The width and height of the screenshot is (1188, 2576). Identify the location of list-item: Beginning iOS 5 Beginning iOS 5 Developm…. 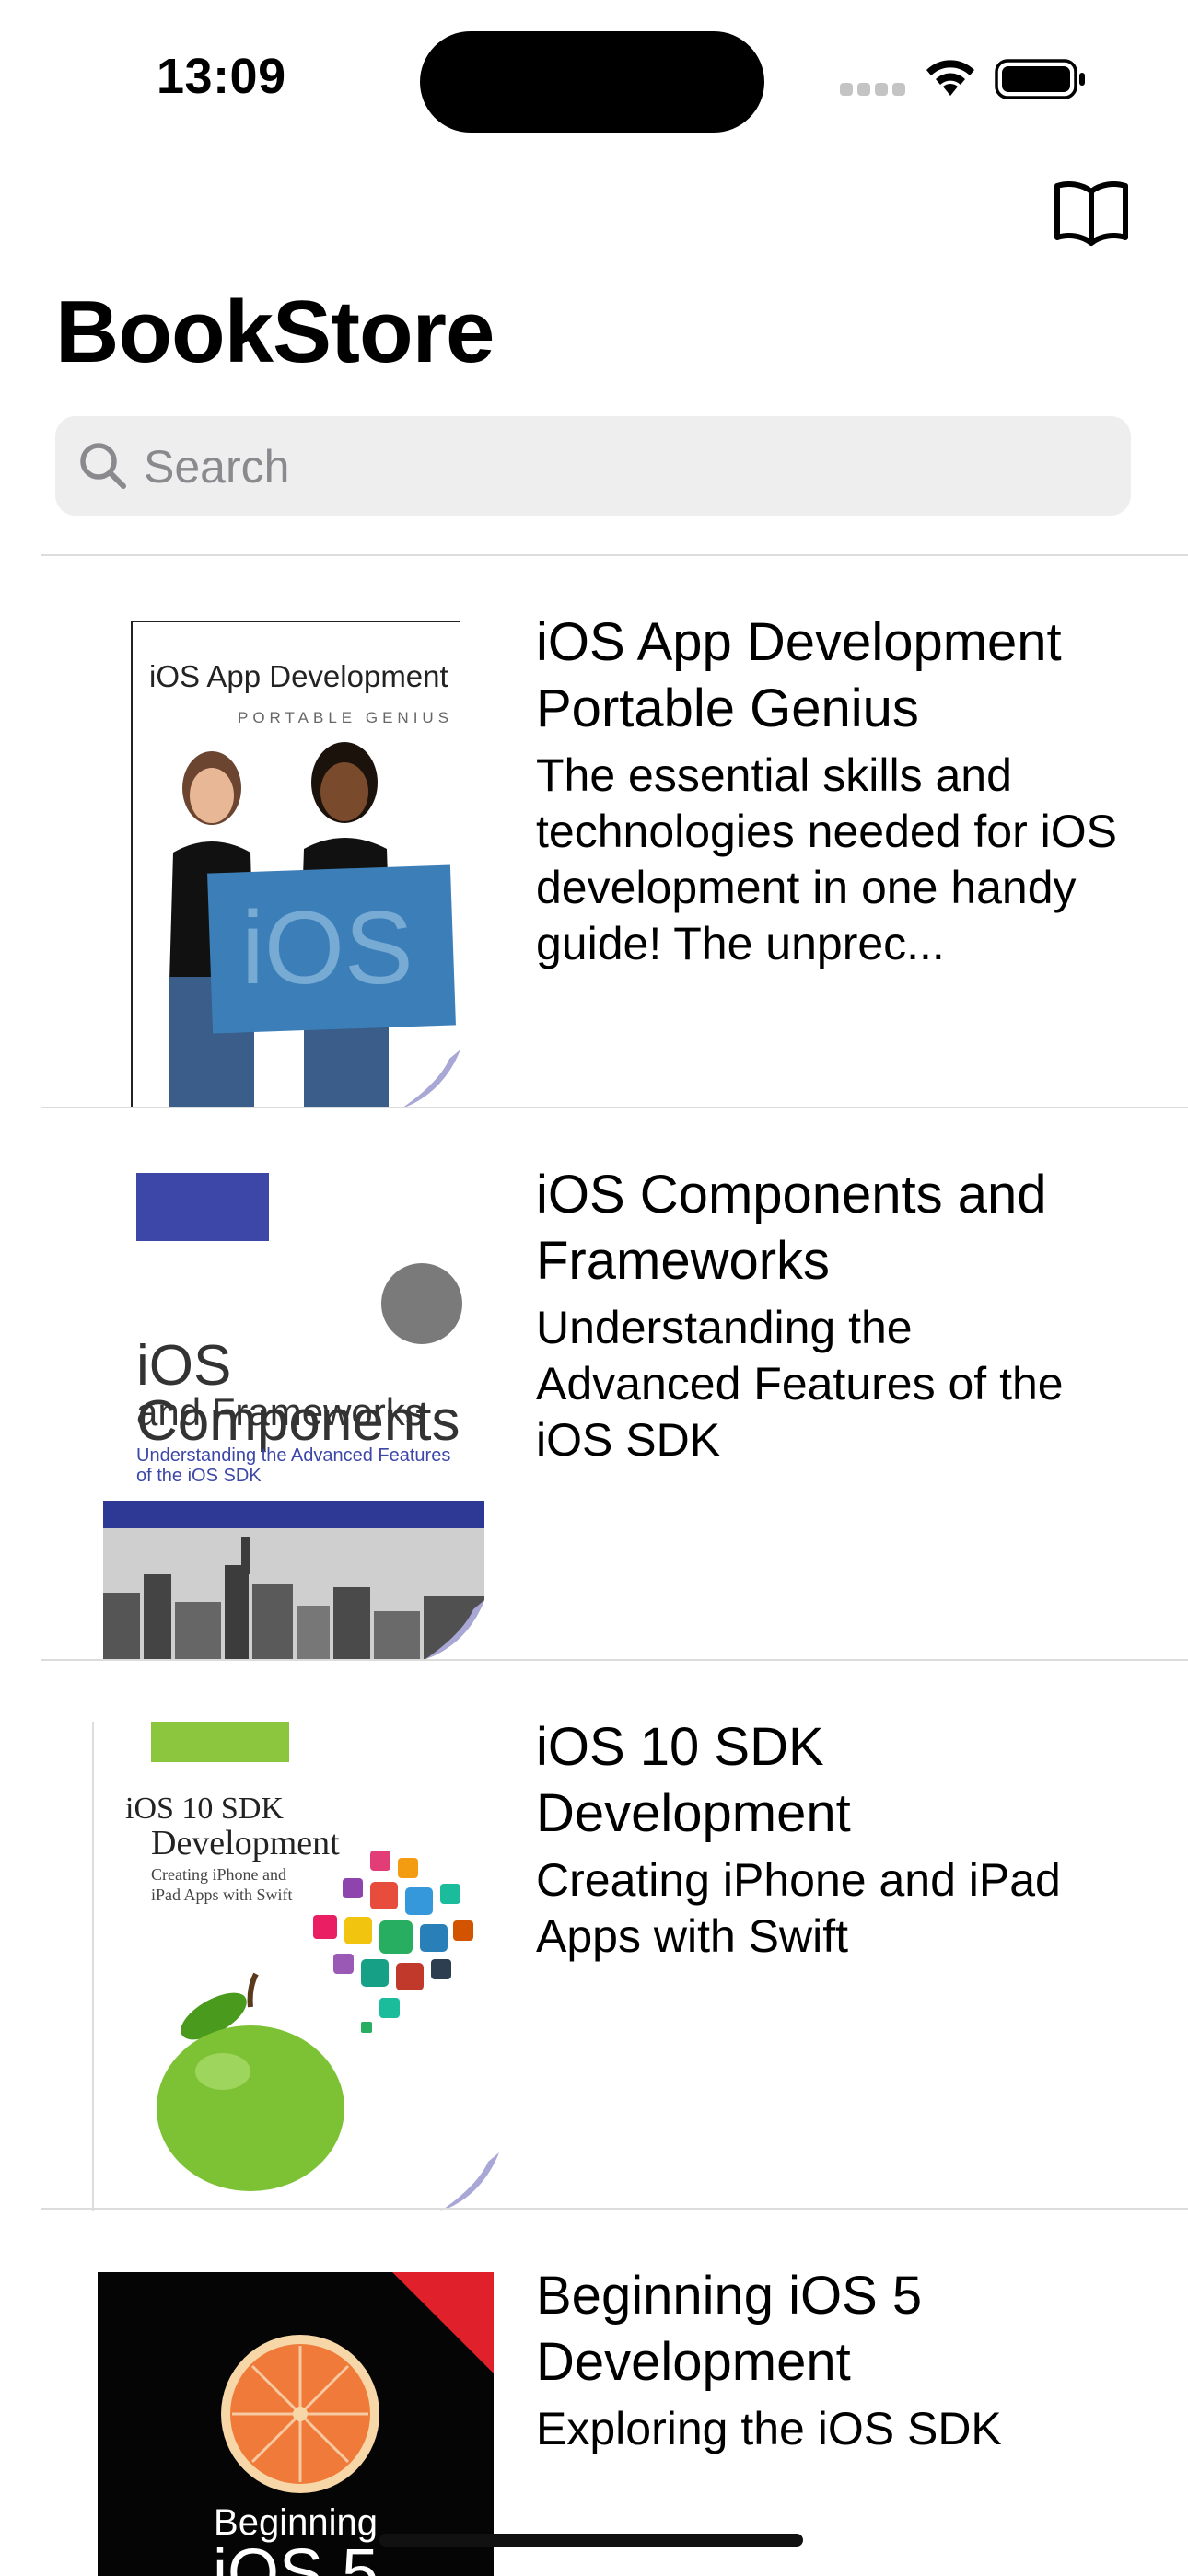
(594, 2393).